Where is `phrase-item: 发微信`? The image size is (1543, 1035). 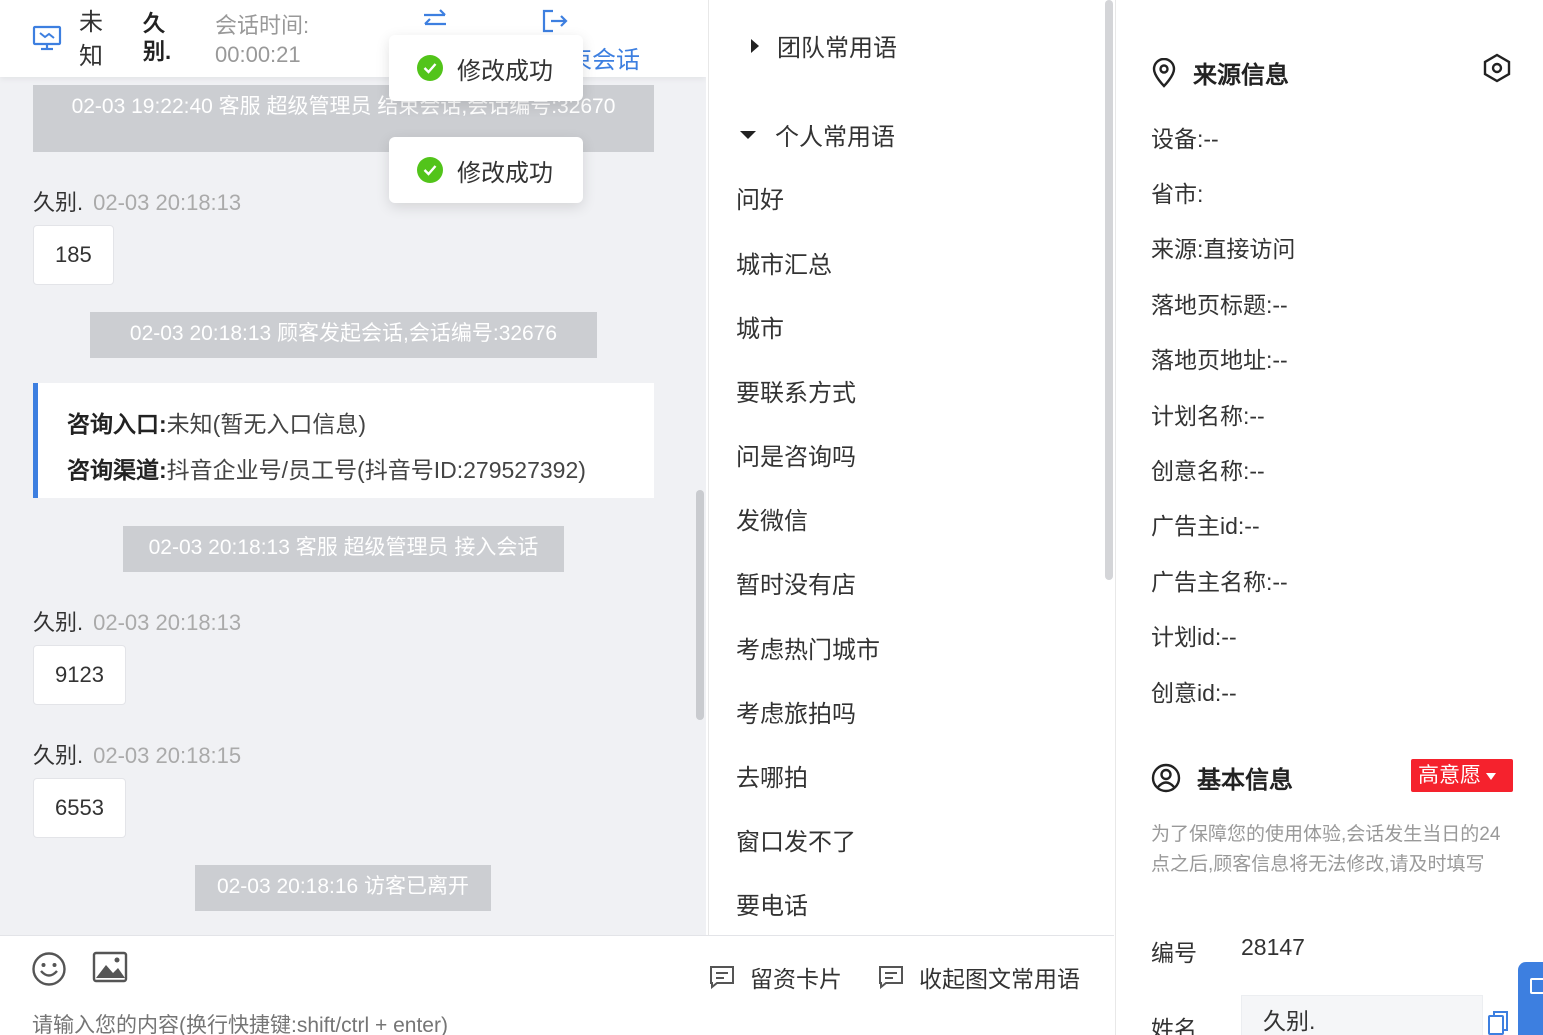
phrase-item: 发微信 is located at coordinates (772, 518).